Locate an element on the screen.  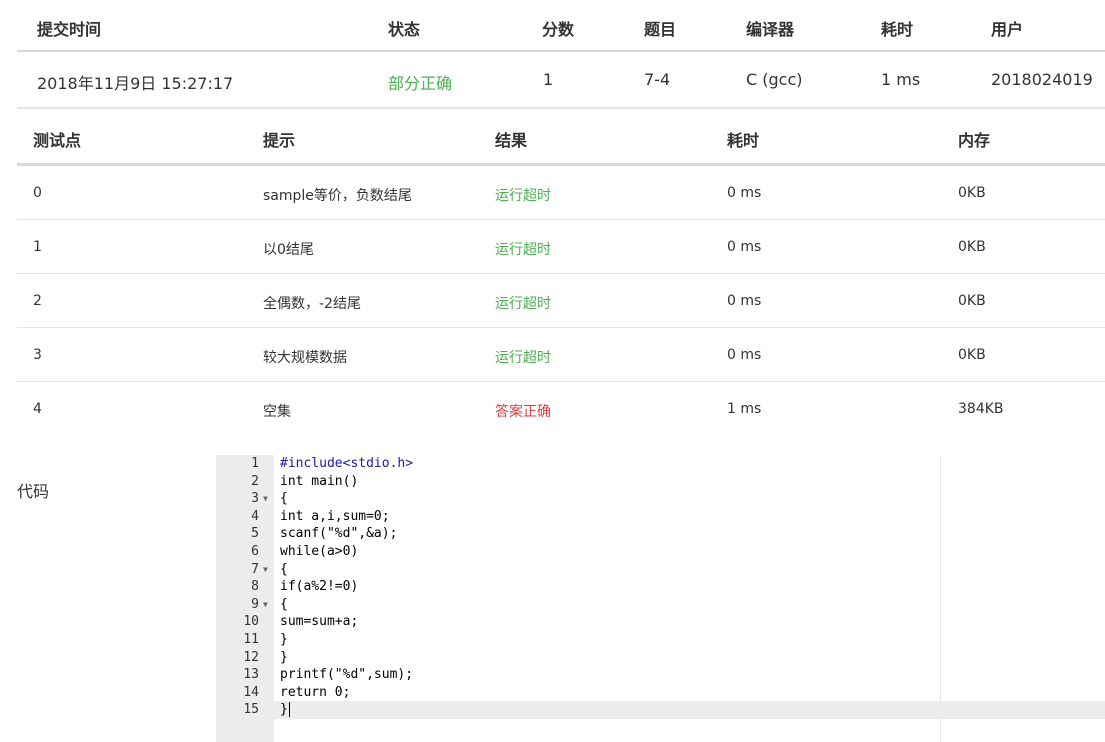
code-line: 1 #include<stdio.h> is located at coordinates (660, 464).